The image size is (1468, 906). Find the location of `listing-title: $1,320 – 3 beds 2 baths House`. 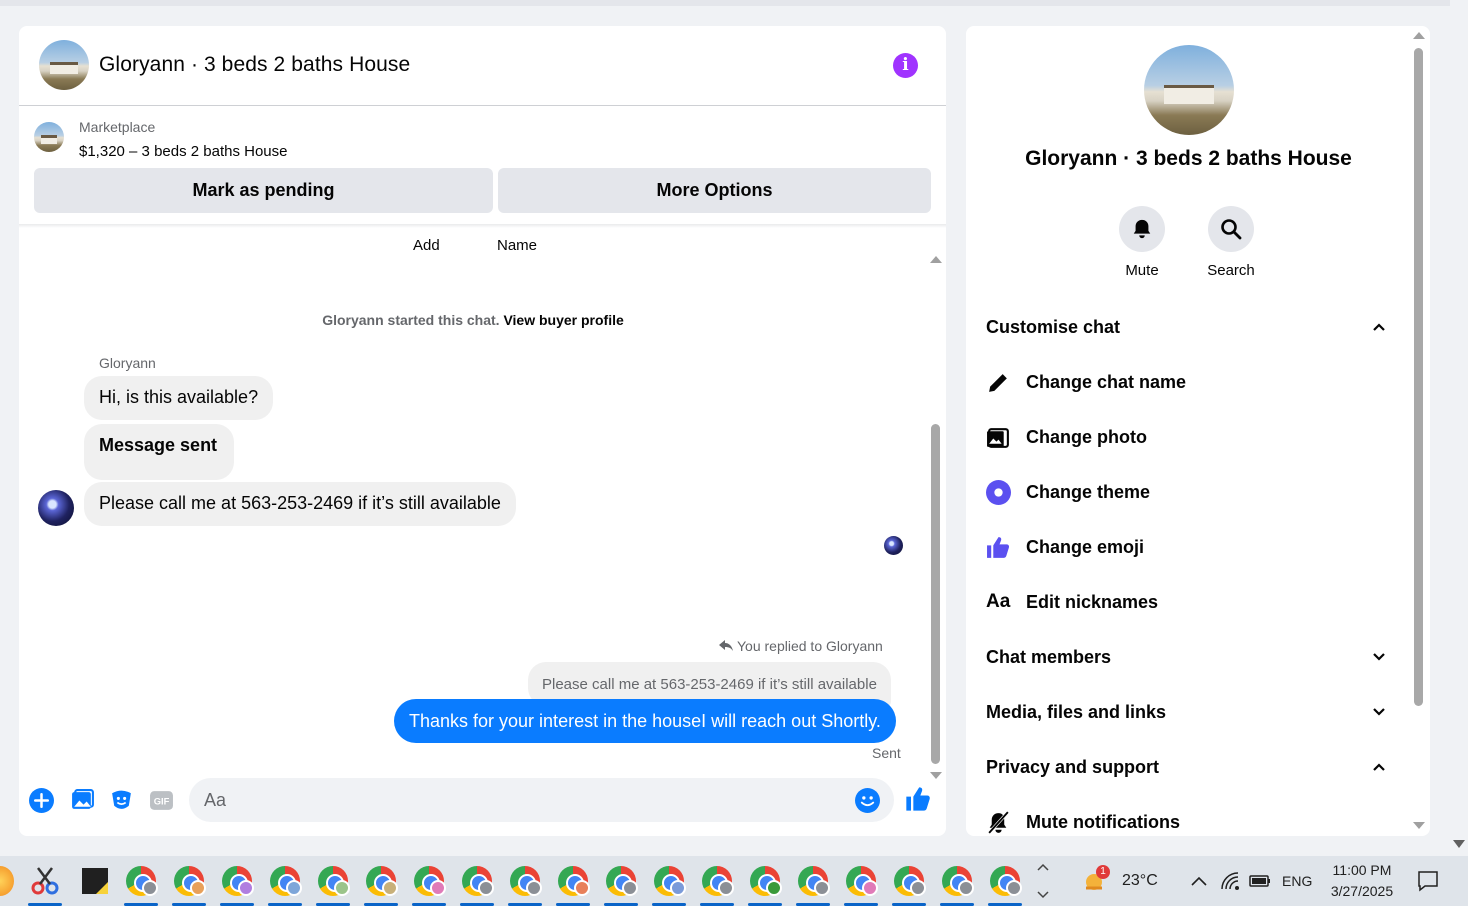

listing-title: $1,320 – 3 beds 2 baths House is located at coordinates (183, 151).